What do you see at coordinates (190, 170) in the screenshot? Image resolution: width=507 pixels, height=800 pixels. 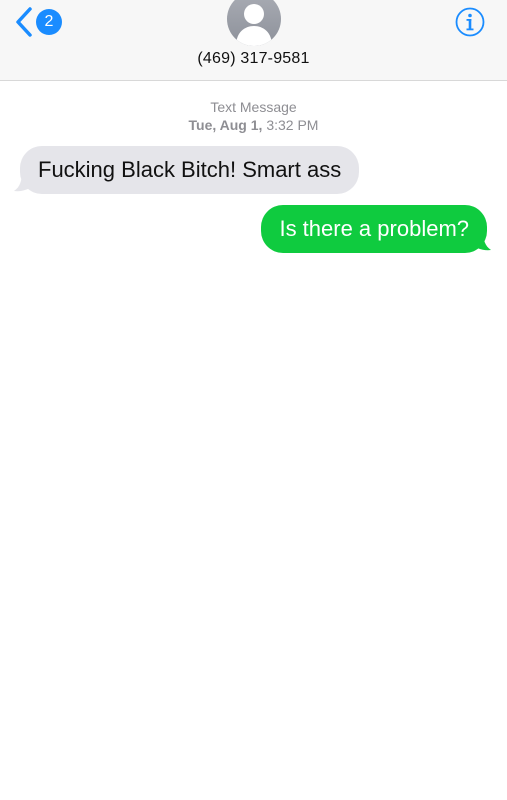 I see `incoming-message-bubble: Fucking Black Bitch! Smart ass` at bounding box center [190, 170].